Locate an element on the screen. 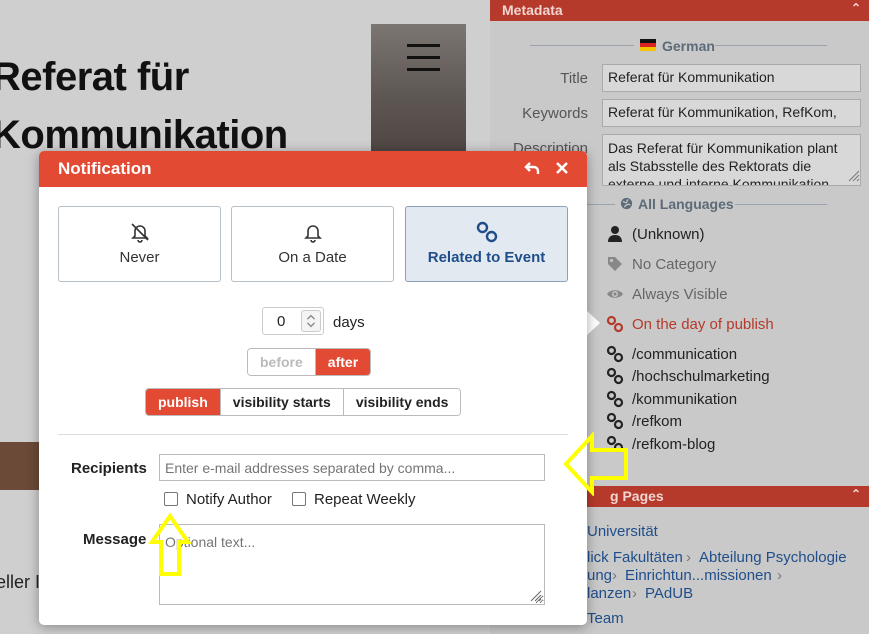 This screenshot has width=869, height=634. bell-icon is located at coordinates (312, 234).